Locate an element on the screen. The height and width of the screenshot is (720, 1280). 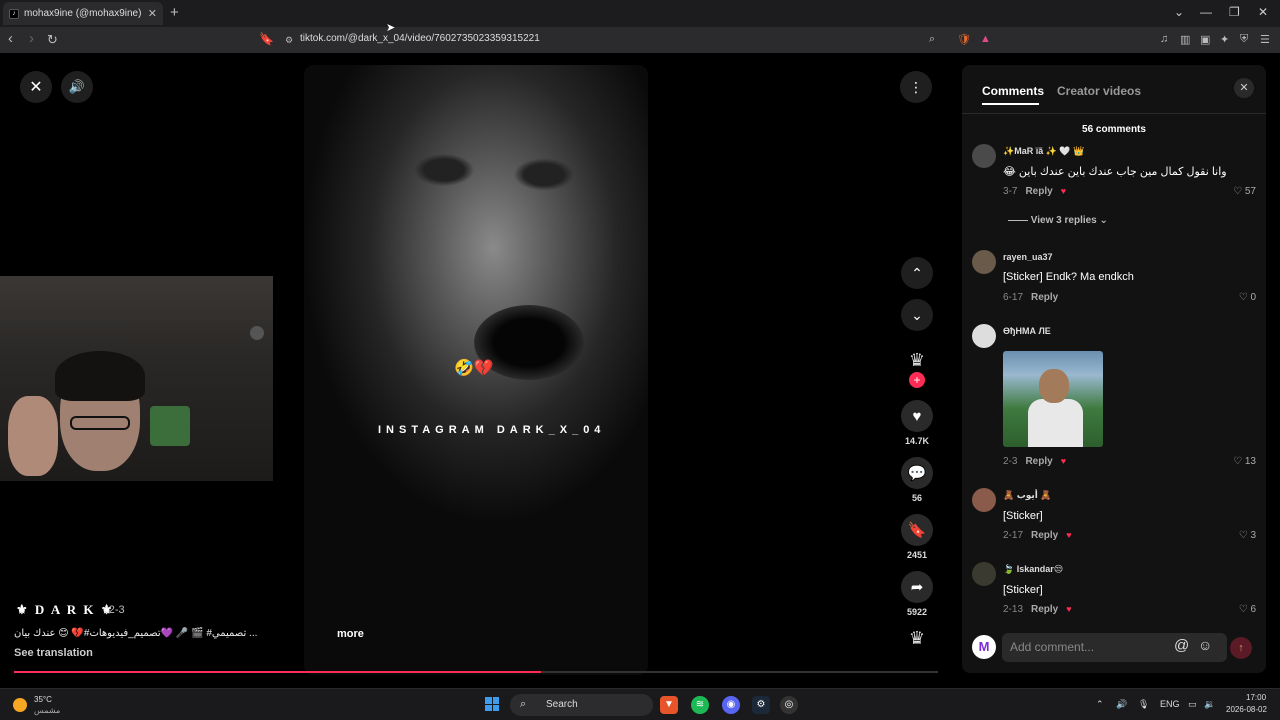
leo-ai-icon: ✦ is located at coordinates (1224, 39).